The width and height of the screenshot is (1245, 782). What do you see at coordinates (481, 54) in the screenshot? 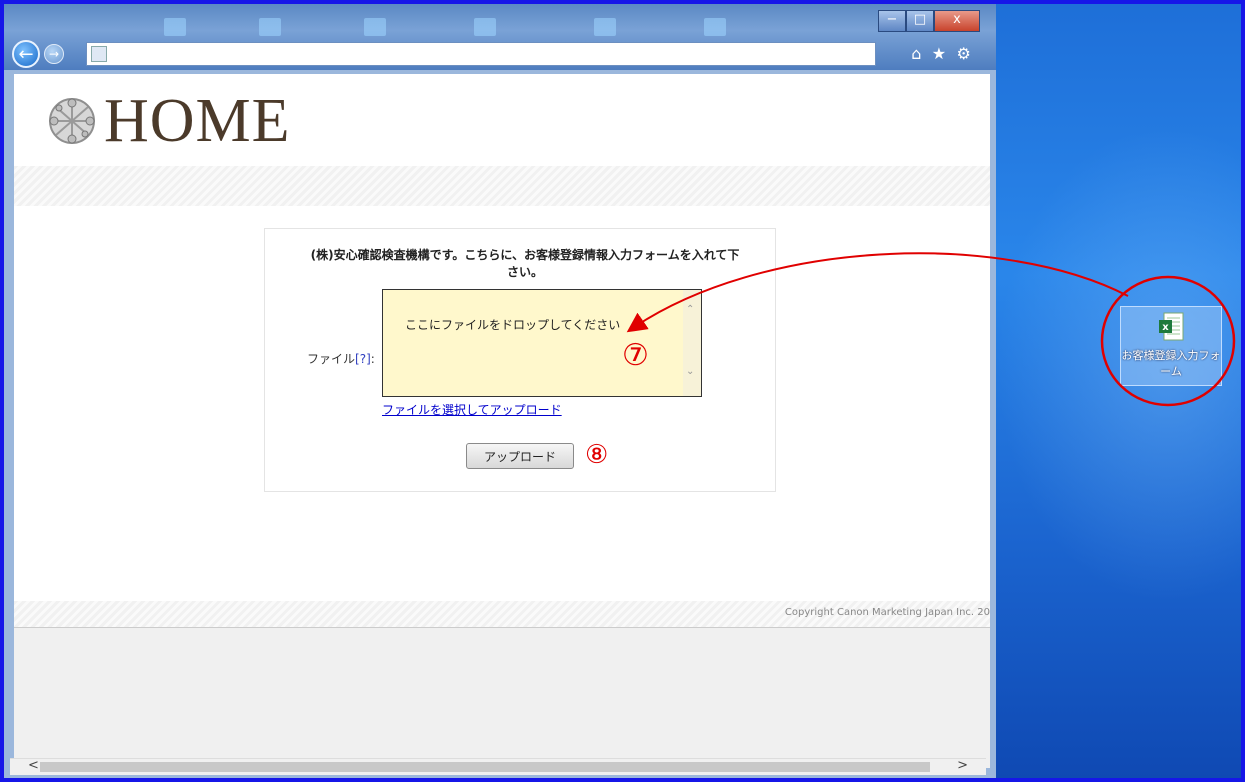
I see `address-bar` at bounding box center [481, 54].